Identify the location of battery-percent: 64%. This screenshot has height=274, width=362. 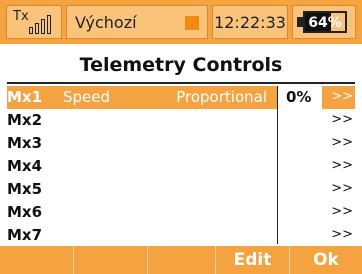
(325, 23).